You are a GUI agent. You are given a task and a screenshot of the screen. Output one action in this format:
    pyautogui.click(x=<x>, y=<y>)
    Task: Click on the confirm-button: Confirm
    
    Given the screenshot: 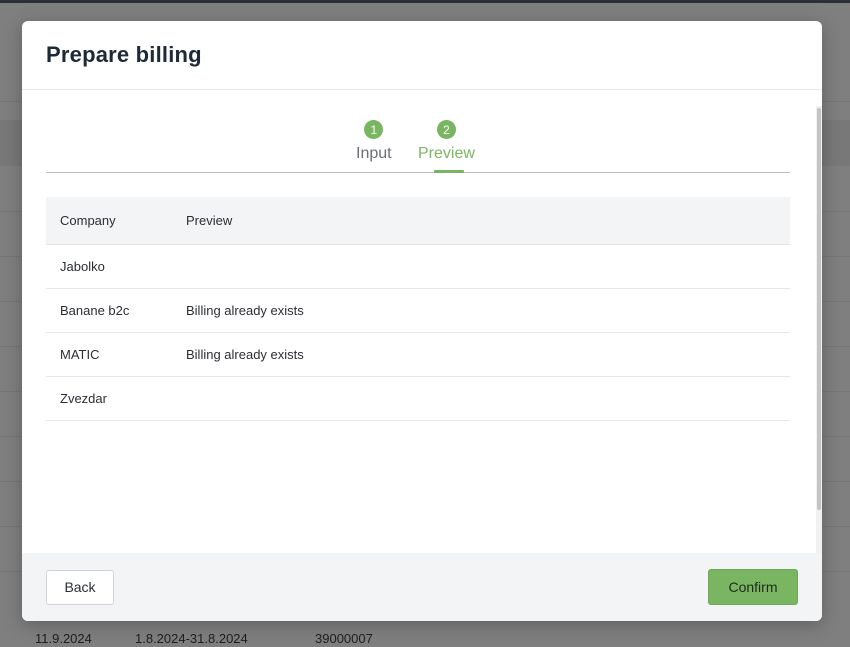 What is the action you would take?
    pyautogui.click(x=753, y=587)
    